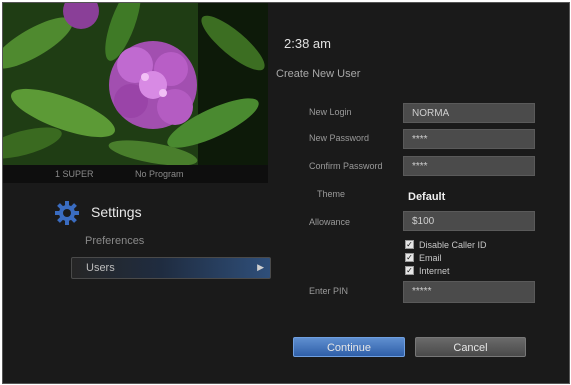 The width and height of the screenshot is (571, 385). What do you see at coordinates (329, 291) in the screenshot?
I see `enter-pin-label: Enter PIN` at bounding box center [329, 291].